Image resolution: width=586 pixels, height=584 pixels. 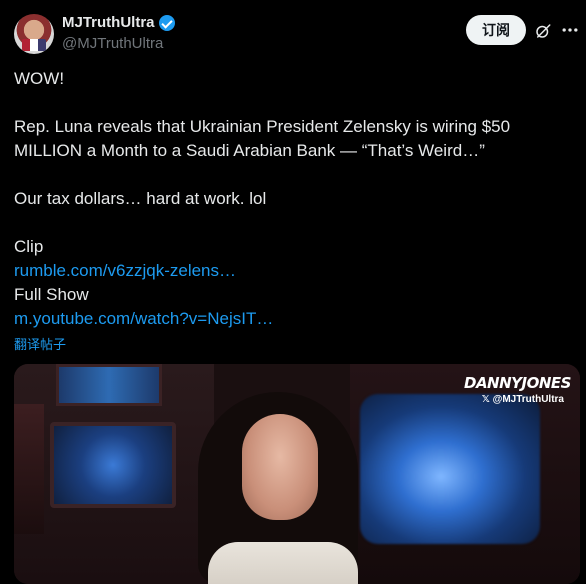 What do you see at coordinates (39, 78) in the screenshot?
I see `post-line-wow: WOW!` at bounding box center [39, 78].